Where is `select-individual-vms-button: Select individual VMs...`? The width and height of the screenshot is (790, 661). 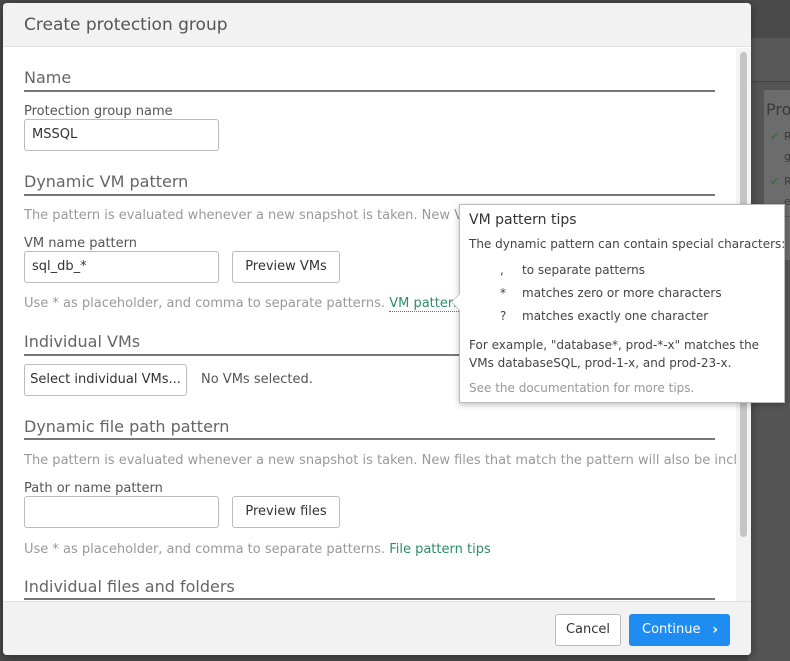 select-individual-vms-button: Select individual VMs... is located at coordinates (105, 380).